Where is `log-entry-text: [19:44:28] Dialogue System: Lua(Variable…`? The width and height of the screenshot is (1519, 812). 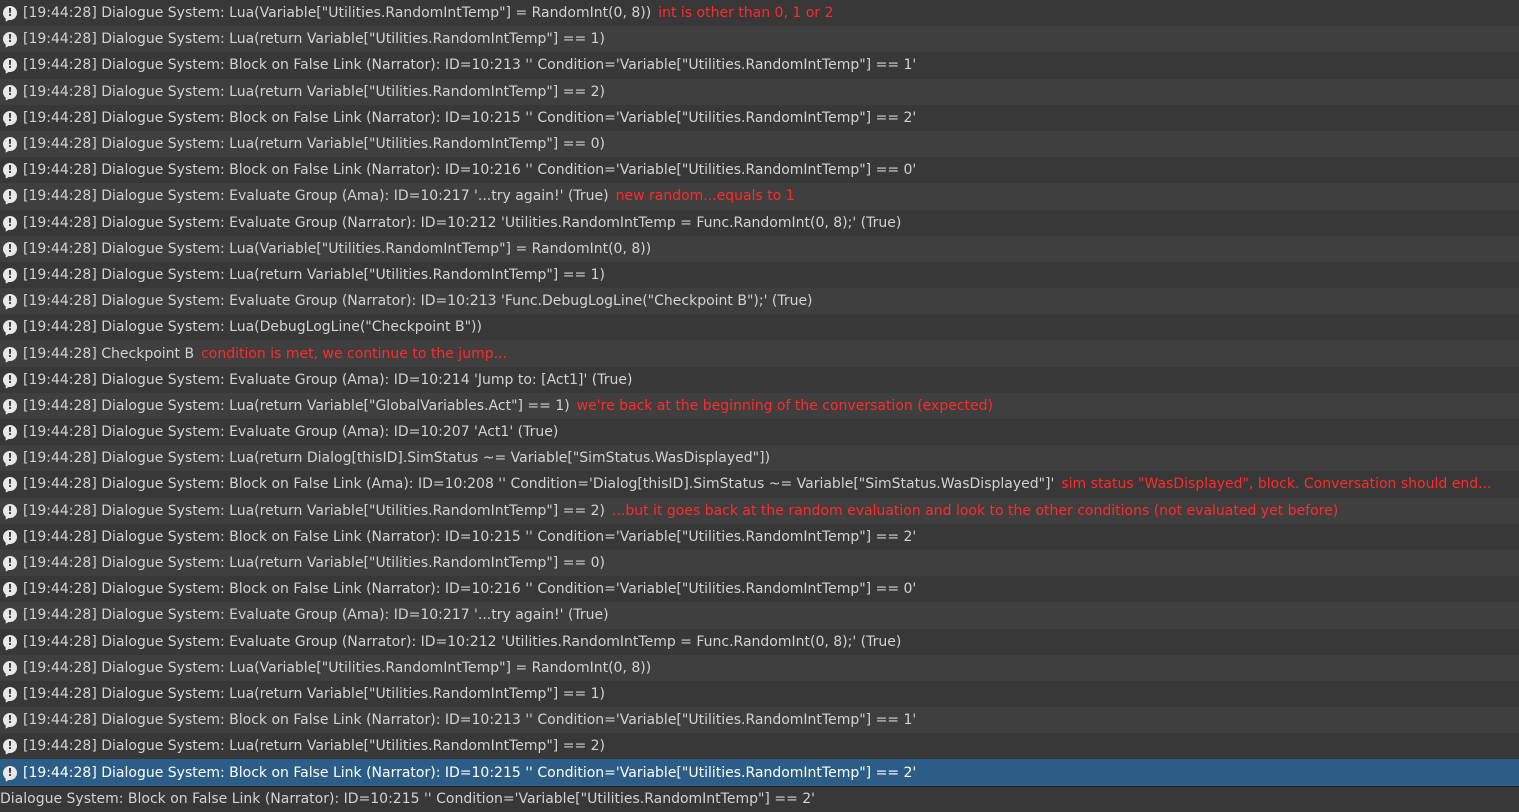 log-entry-text: [19:44:28] Dialogue System: Lua(Variable… is located at coordinates (337, 13).